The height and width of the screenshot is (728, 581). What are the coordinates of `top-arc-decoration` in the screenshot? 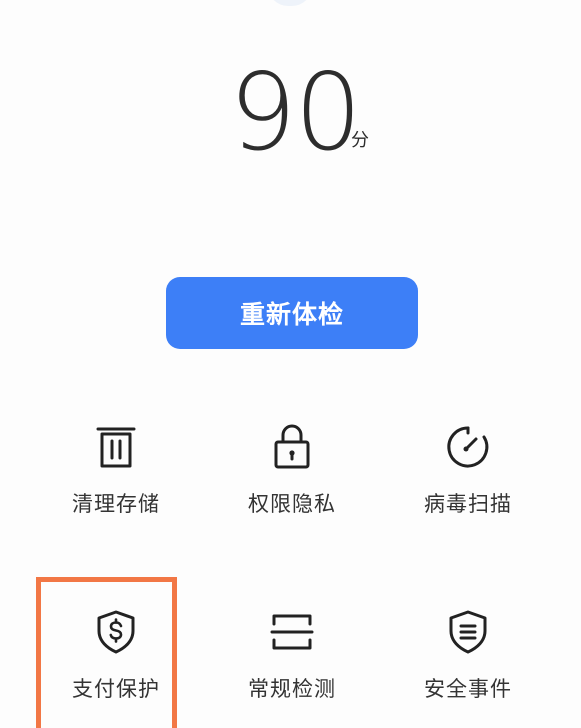 It's located at (290, 3).